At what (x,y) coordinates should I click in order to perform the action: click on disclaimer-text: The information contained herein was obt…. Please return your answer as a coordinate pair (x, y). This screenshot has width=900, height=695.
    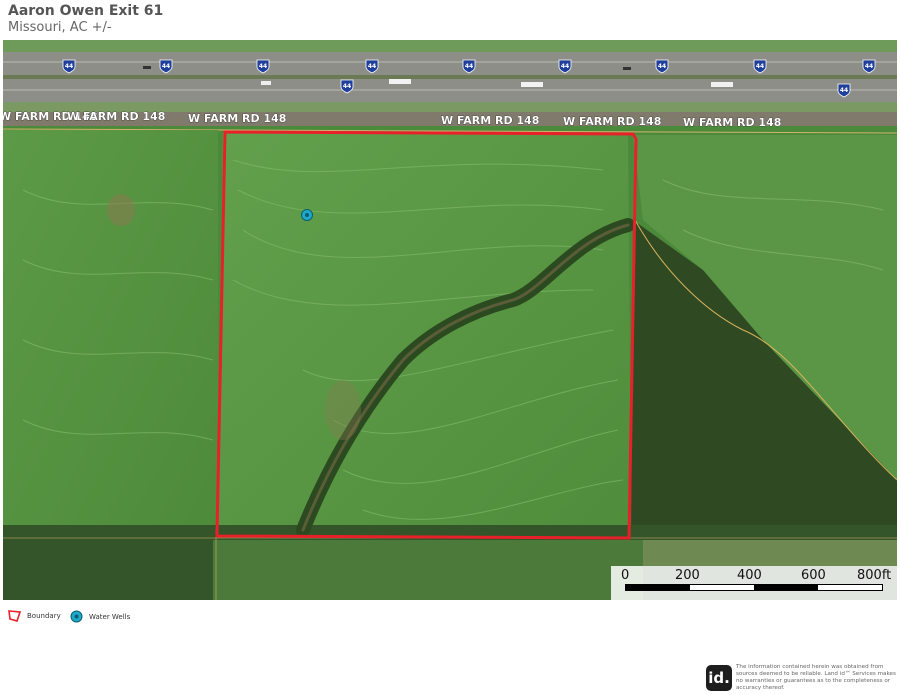
    Looking at the image, I should click on (816, 677).